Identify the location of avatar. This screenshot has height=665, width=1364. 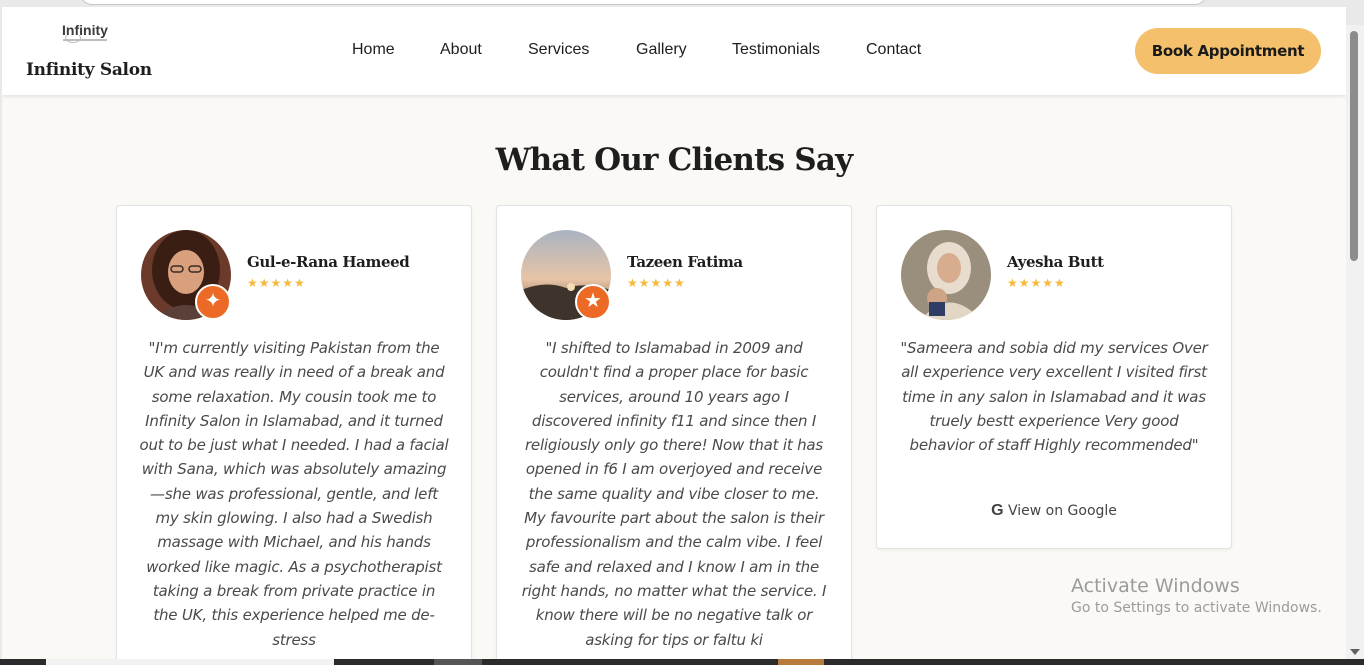
(946, 275).